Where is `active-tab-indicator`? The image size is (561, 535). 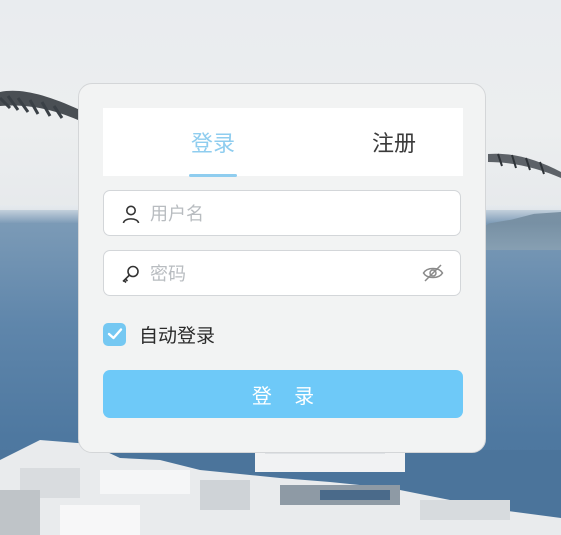
active-tab-indicator is located at coordinates (213, 175).